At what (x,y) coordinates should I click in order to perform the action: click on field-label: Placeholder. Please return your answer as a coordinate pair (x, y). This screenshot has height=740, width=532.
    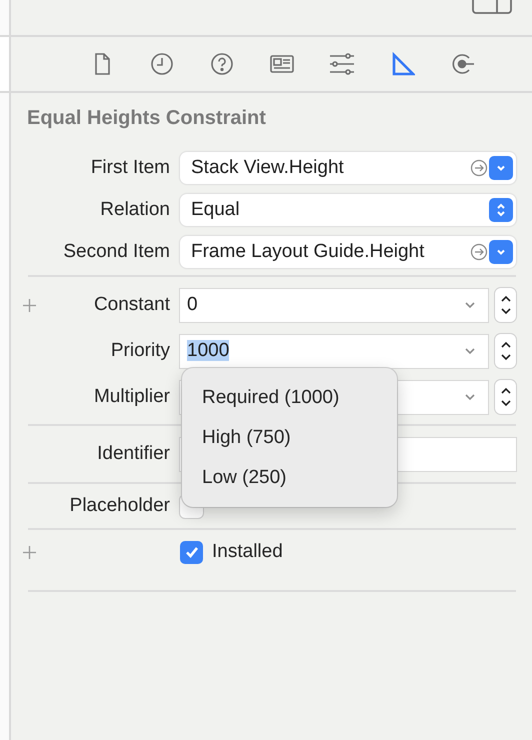
    Looking at the image, I should click on (120, 506).